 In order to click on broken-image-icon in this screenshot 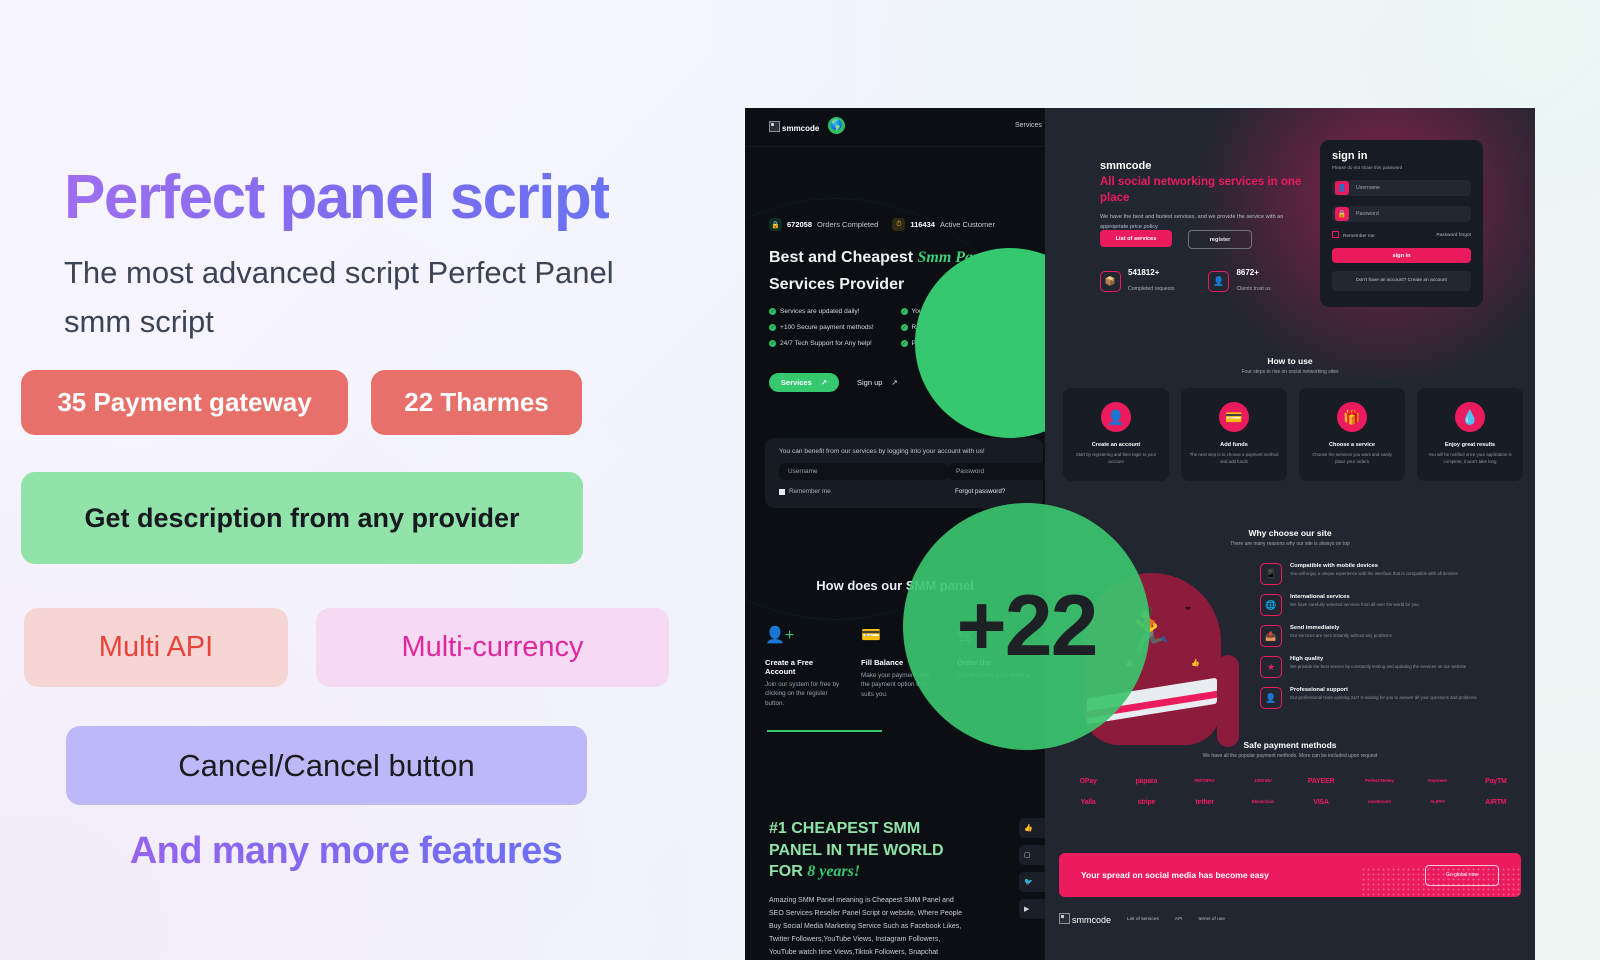, I will do `click(774, 126)`.